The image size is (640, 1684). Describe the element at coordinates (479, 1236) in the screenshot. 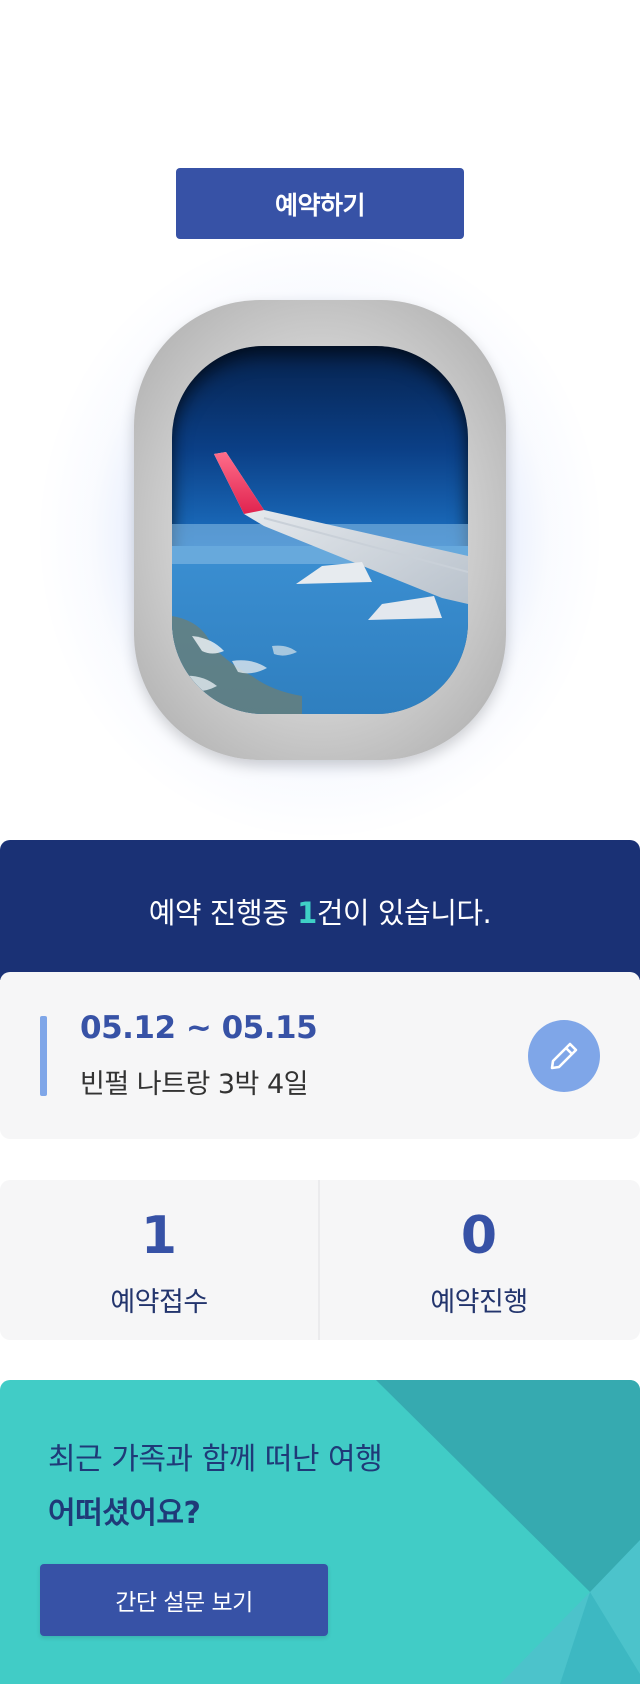

I see `stat-progress-count: 0` at that location.